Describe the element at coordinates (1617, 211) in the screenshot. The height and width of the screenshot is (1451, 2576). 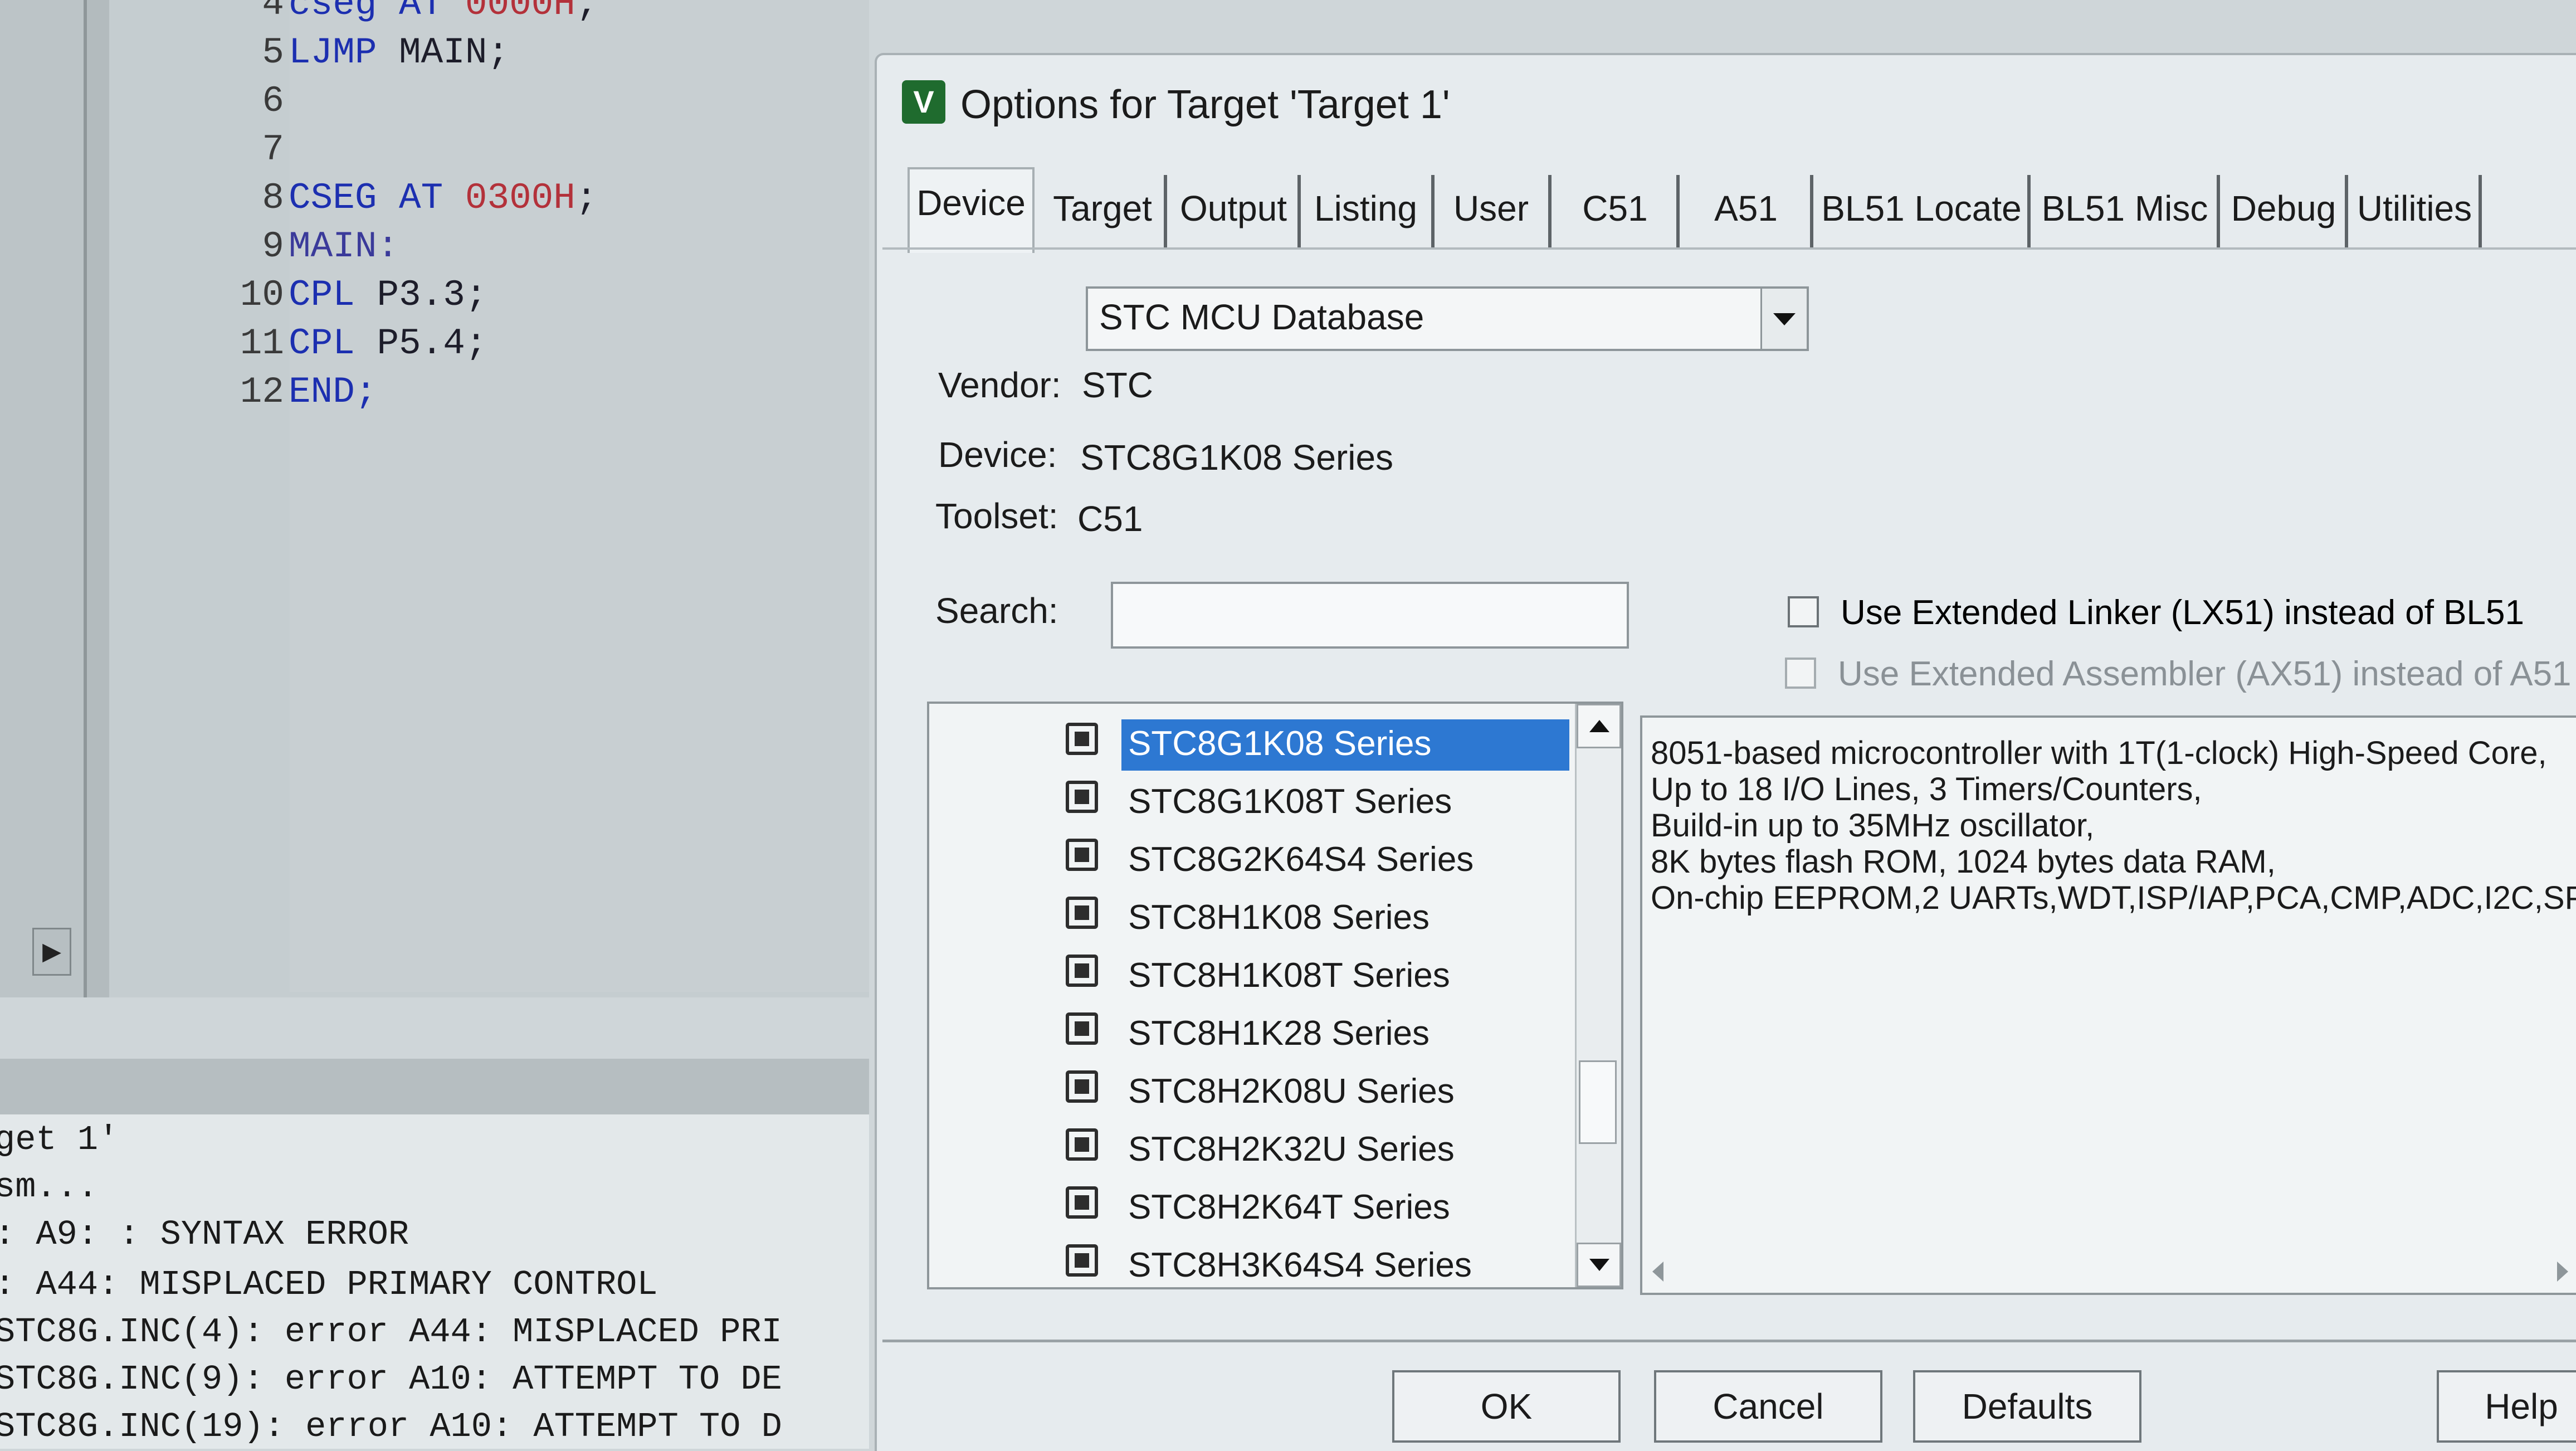
I see `tab-c51: C51` at that location.